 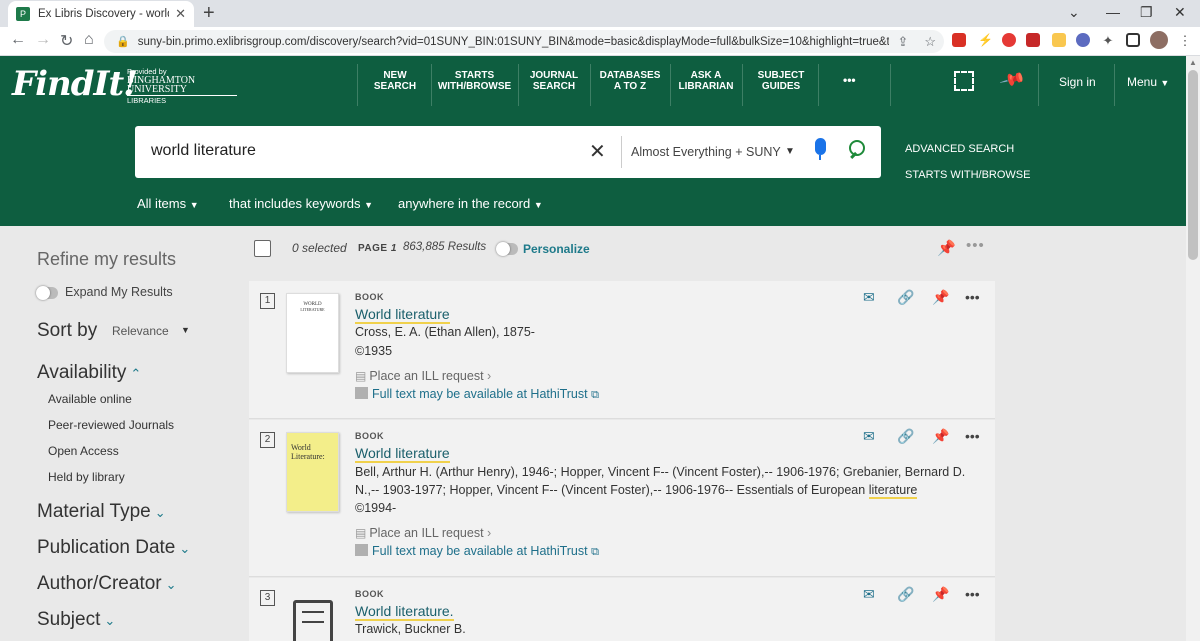 I want to click on restore-icon: ❐, so click(x=1146, y=12).